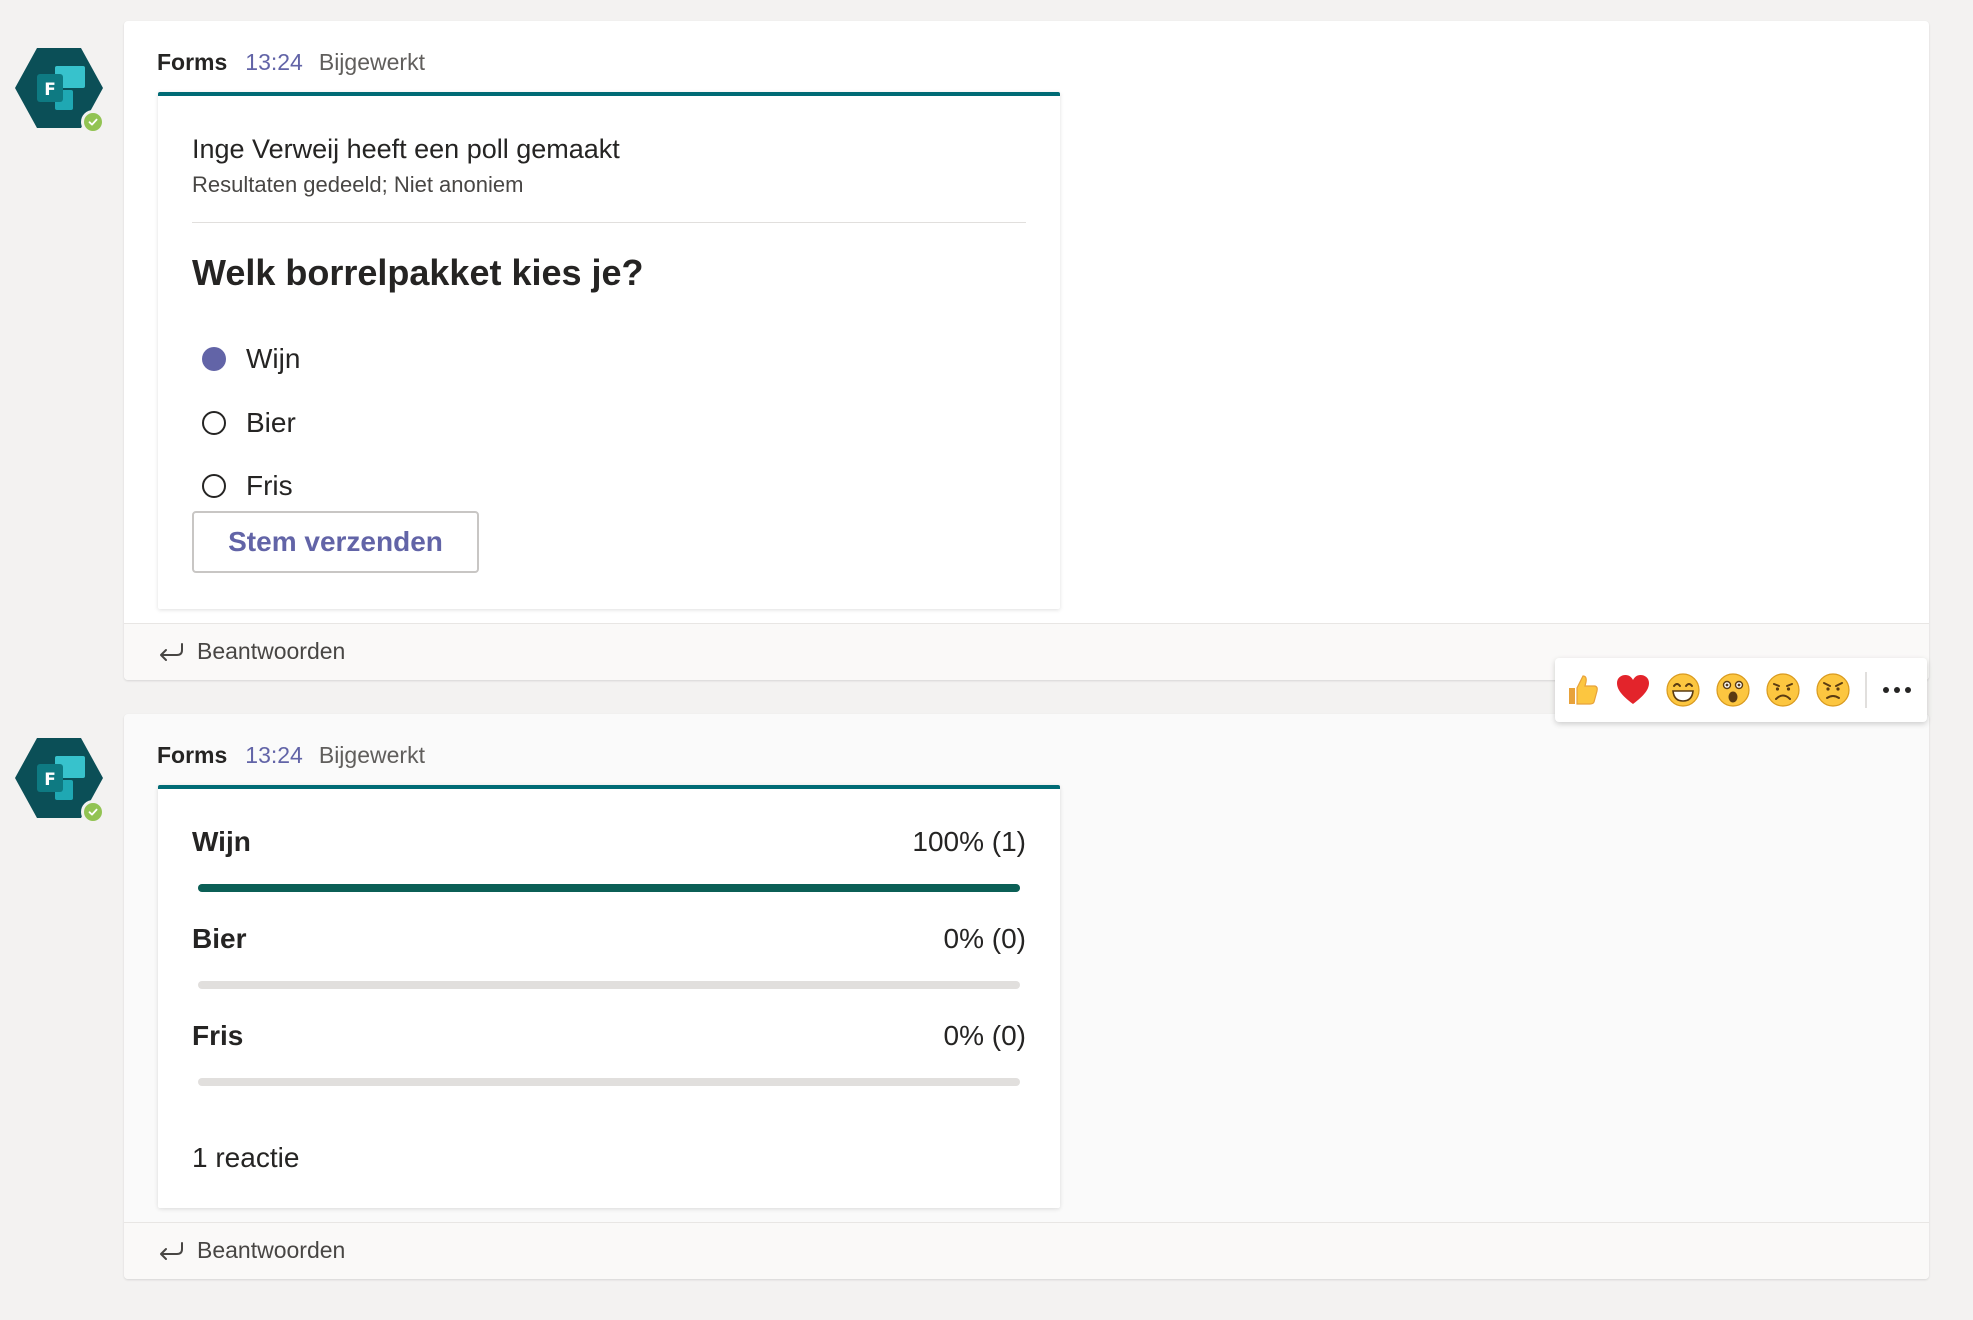  What do you see at coordinates (273, 358) in the screenshot?
I see `option-label: Wijn` at bounding box center [273, 358].